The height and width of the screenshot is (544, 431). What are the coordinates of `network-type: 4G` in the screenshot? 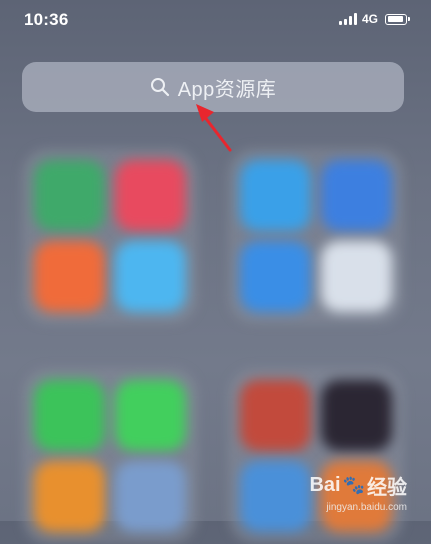 It's located at (369, 19).